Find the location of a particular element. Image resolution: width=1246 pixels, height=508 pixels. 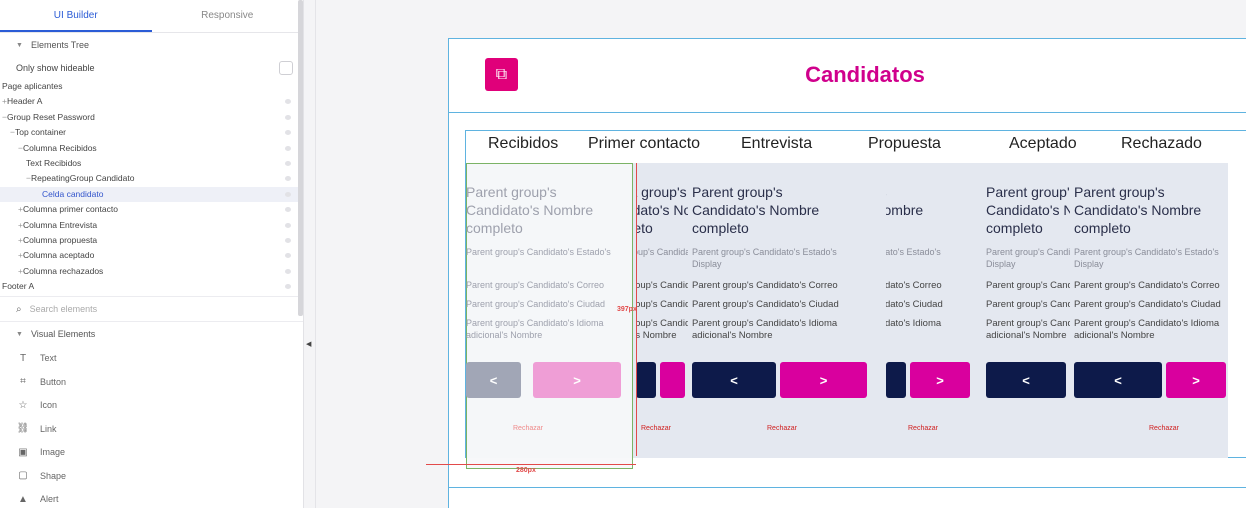

logo-icon: ⧉ is located at coordinates (501, 74).